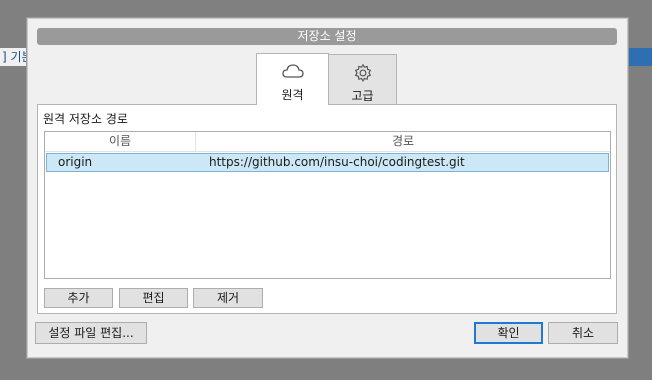  Describe the element at coordinates (292, 95) in the screenshot. I see `tab-remote-label: 원격` at that location.